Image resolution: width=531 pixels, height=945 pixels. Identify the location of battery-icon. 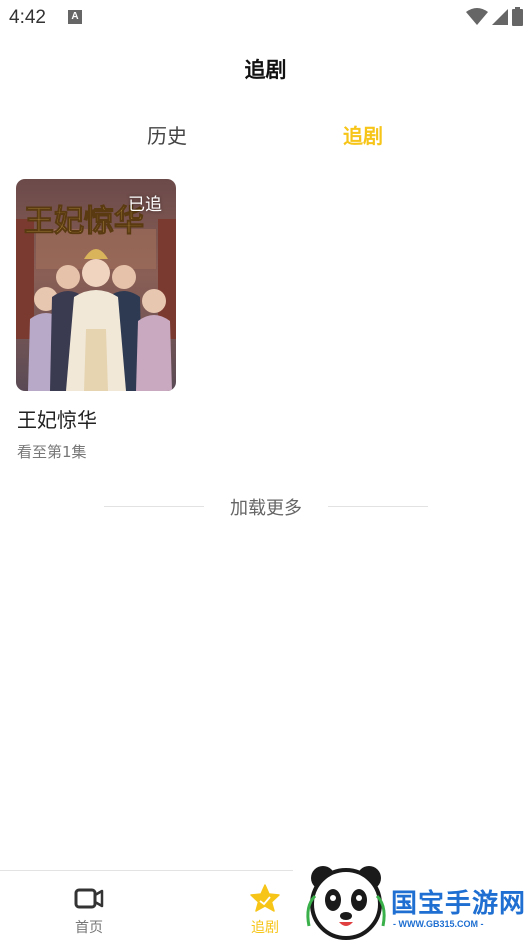
(517, 16).